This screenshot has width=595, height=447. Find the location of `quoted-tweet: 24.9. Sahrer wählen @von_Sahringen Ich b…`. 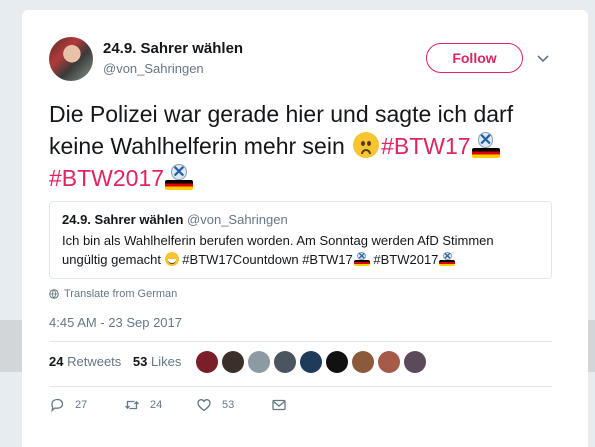

quoted-tweet: 24.9. Sahrer wählen @von_Sahringen Ich b… is located at coordinates (300, 240).